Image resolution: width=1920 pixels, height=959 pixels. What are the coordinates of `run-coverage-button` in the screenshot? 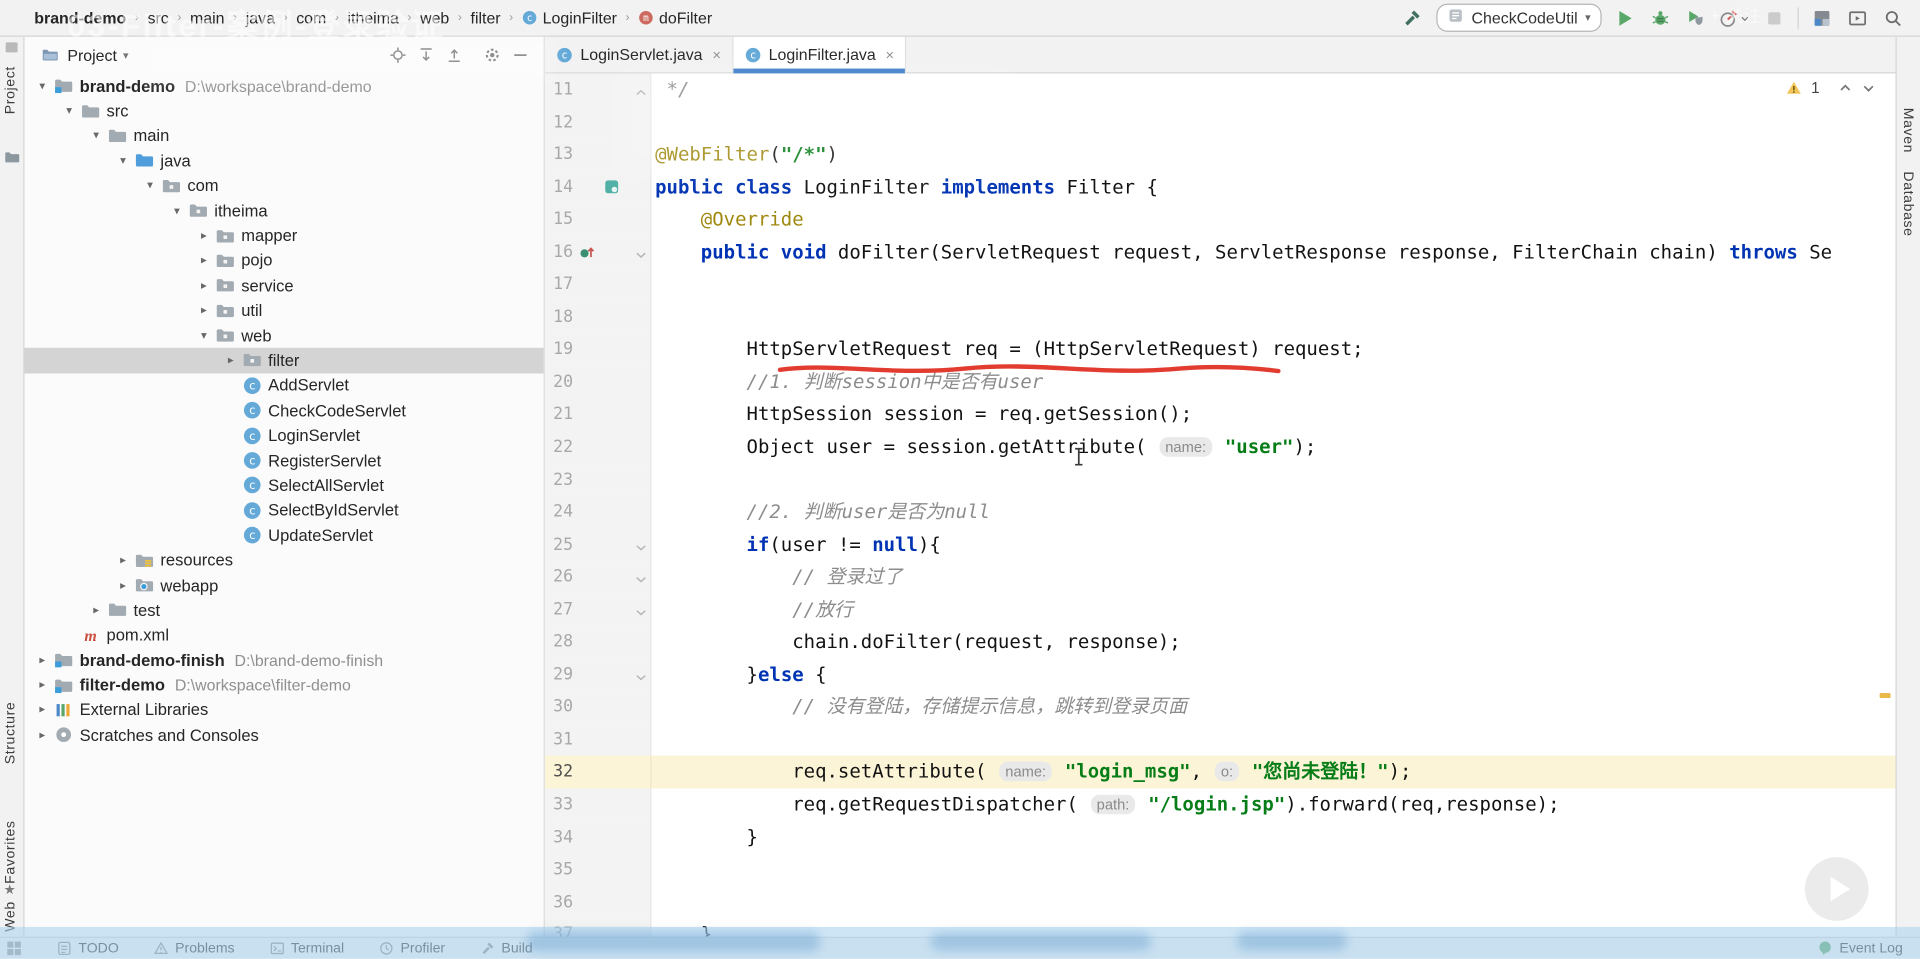 It's located at (1696, 18).